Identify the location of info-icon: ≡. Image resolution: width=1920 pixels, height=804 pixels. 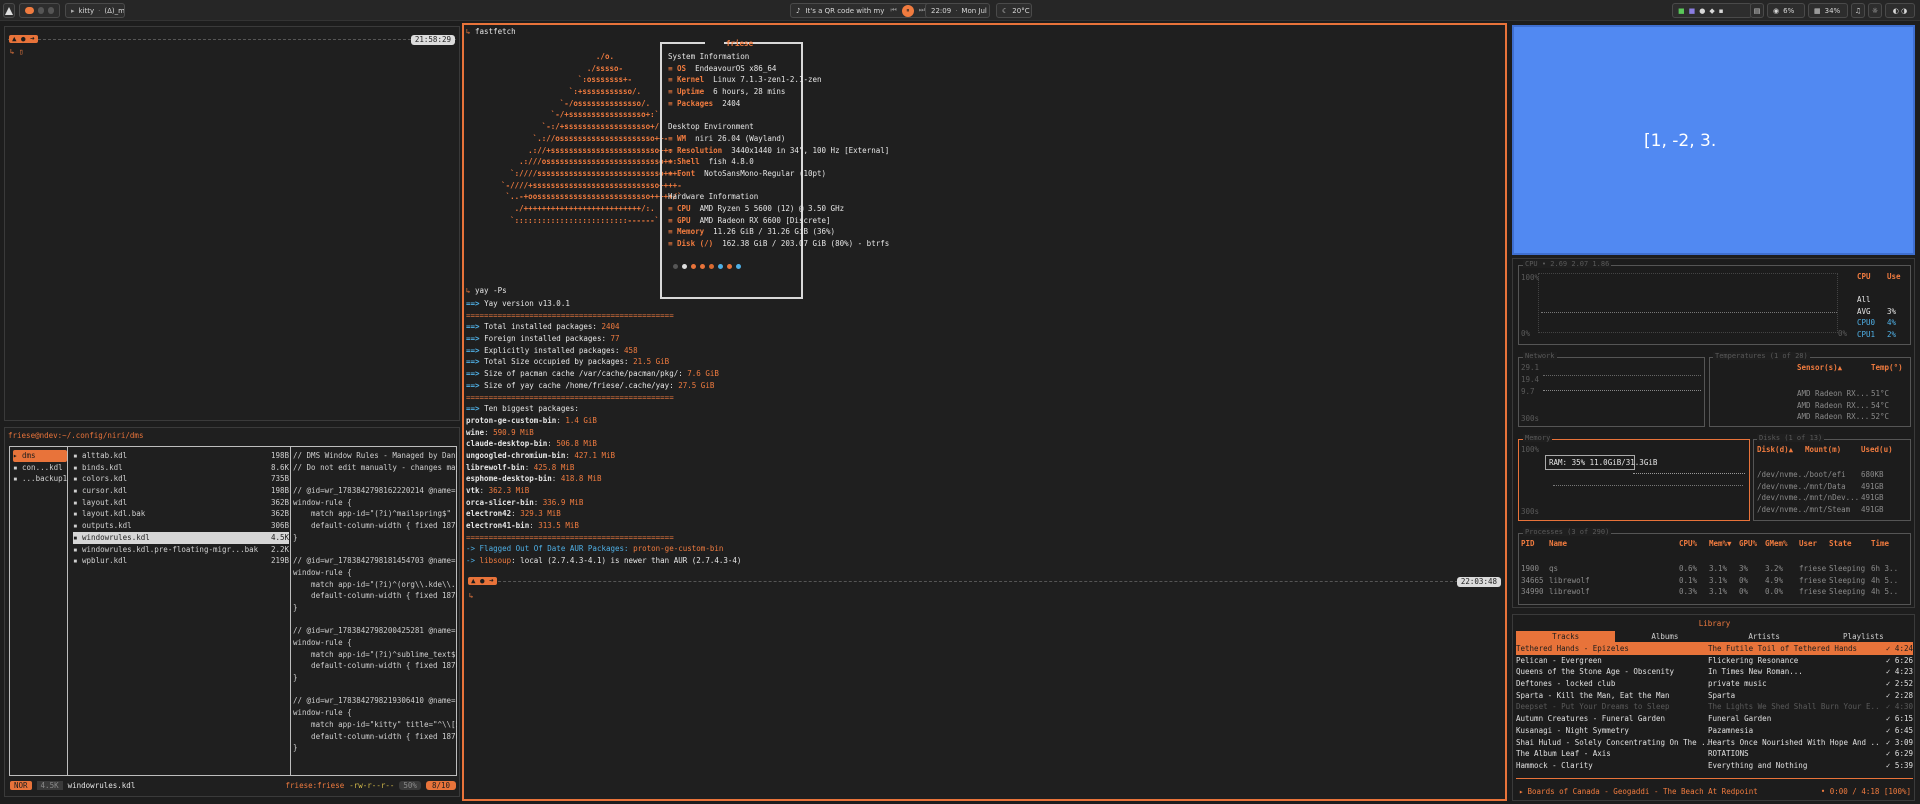
(673, 92).